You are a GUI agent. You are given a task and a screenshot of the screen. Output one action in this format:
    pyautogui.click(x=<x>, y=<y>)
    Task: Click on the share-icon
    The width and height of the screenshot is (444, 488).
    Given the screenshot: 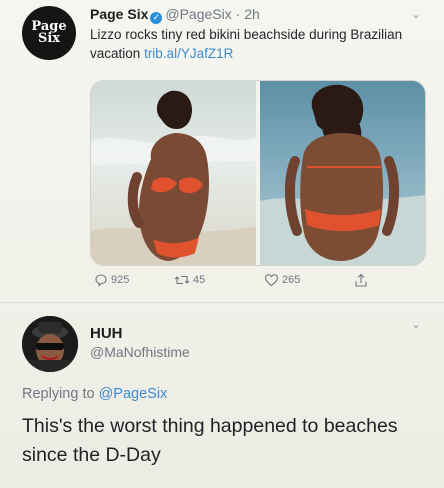 What is the action you would take?
    pyautogui.click(x=361, y=280)
    